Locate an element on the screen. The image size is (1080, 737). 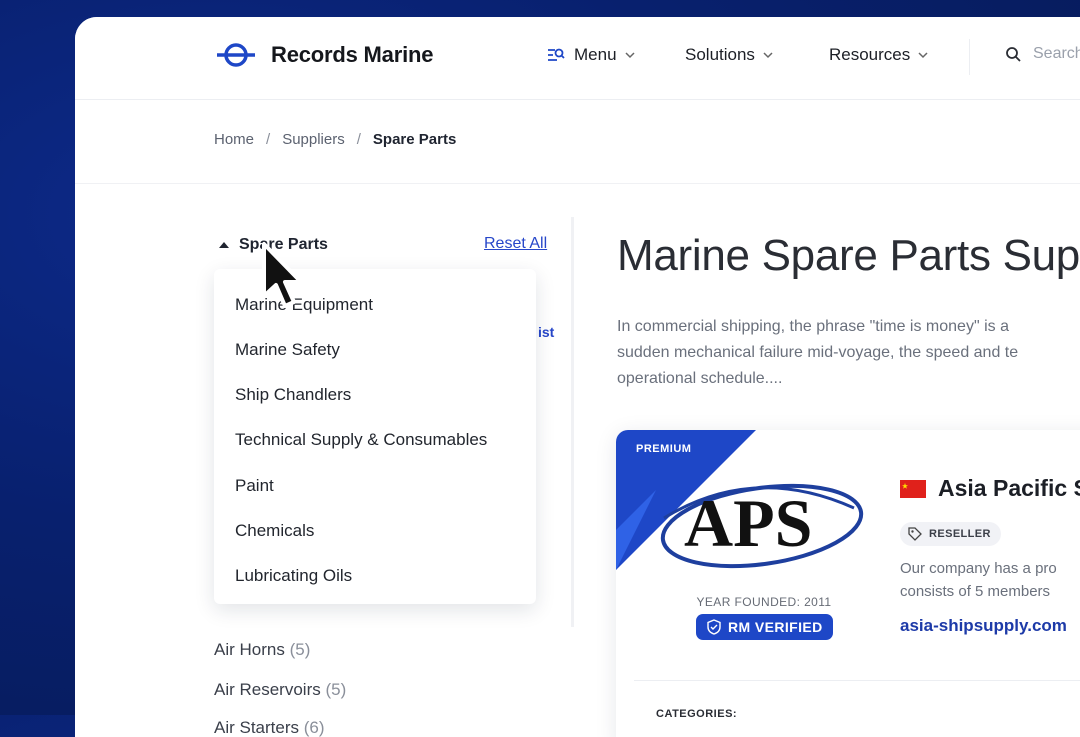
page-title: Marine Spare Parts Sup is located at coordinates (848, 255).